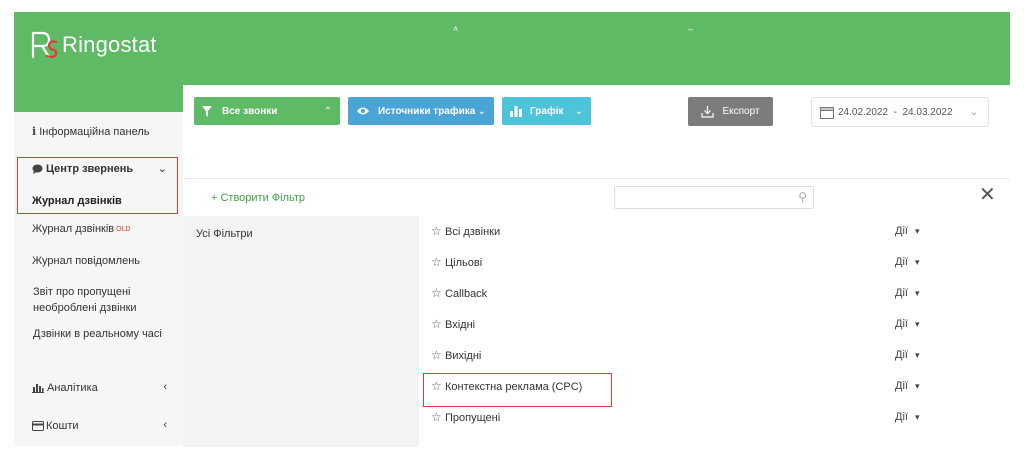  I want to click on sidebar-item-message-log: Журнал повідомлень, so click(86, 261).